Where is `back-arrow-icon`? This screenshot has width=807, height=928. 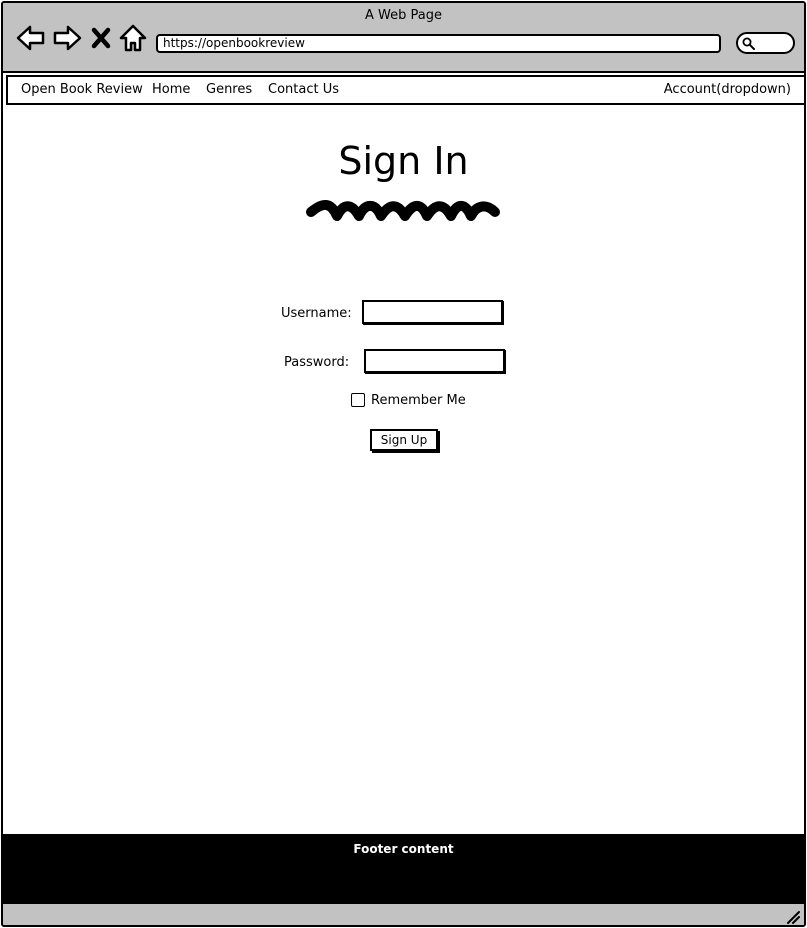
back-arrow-icon is located at coordinates (31, 38).